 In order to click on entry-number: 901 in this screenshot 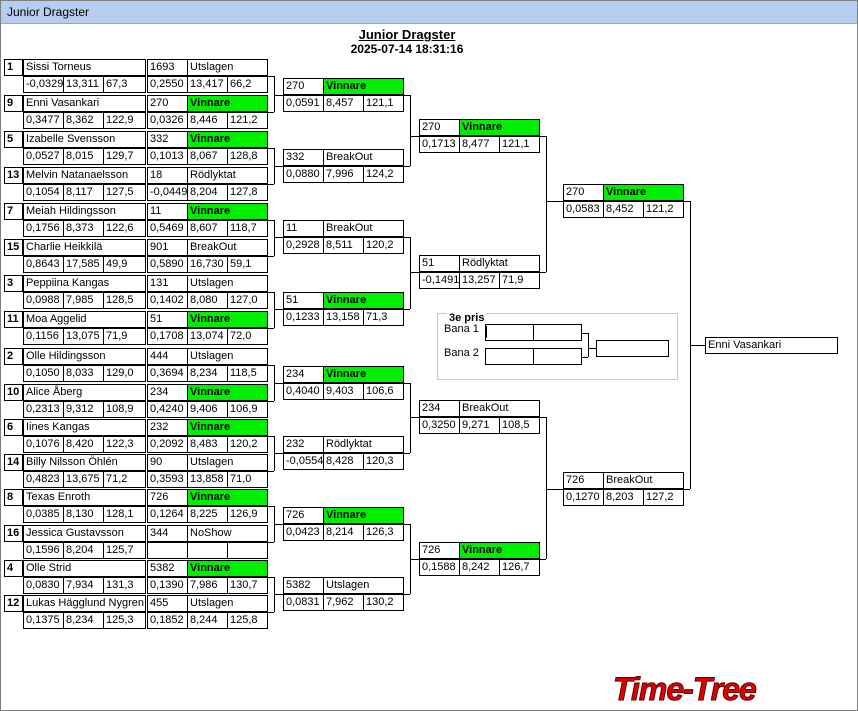, I will do `click(167, 247)`.